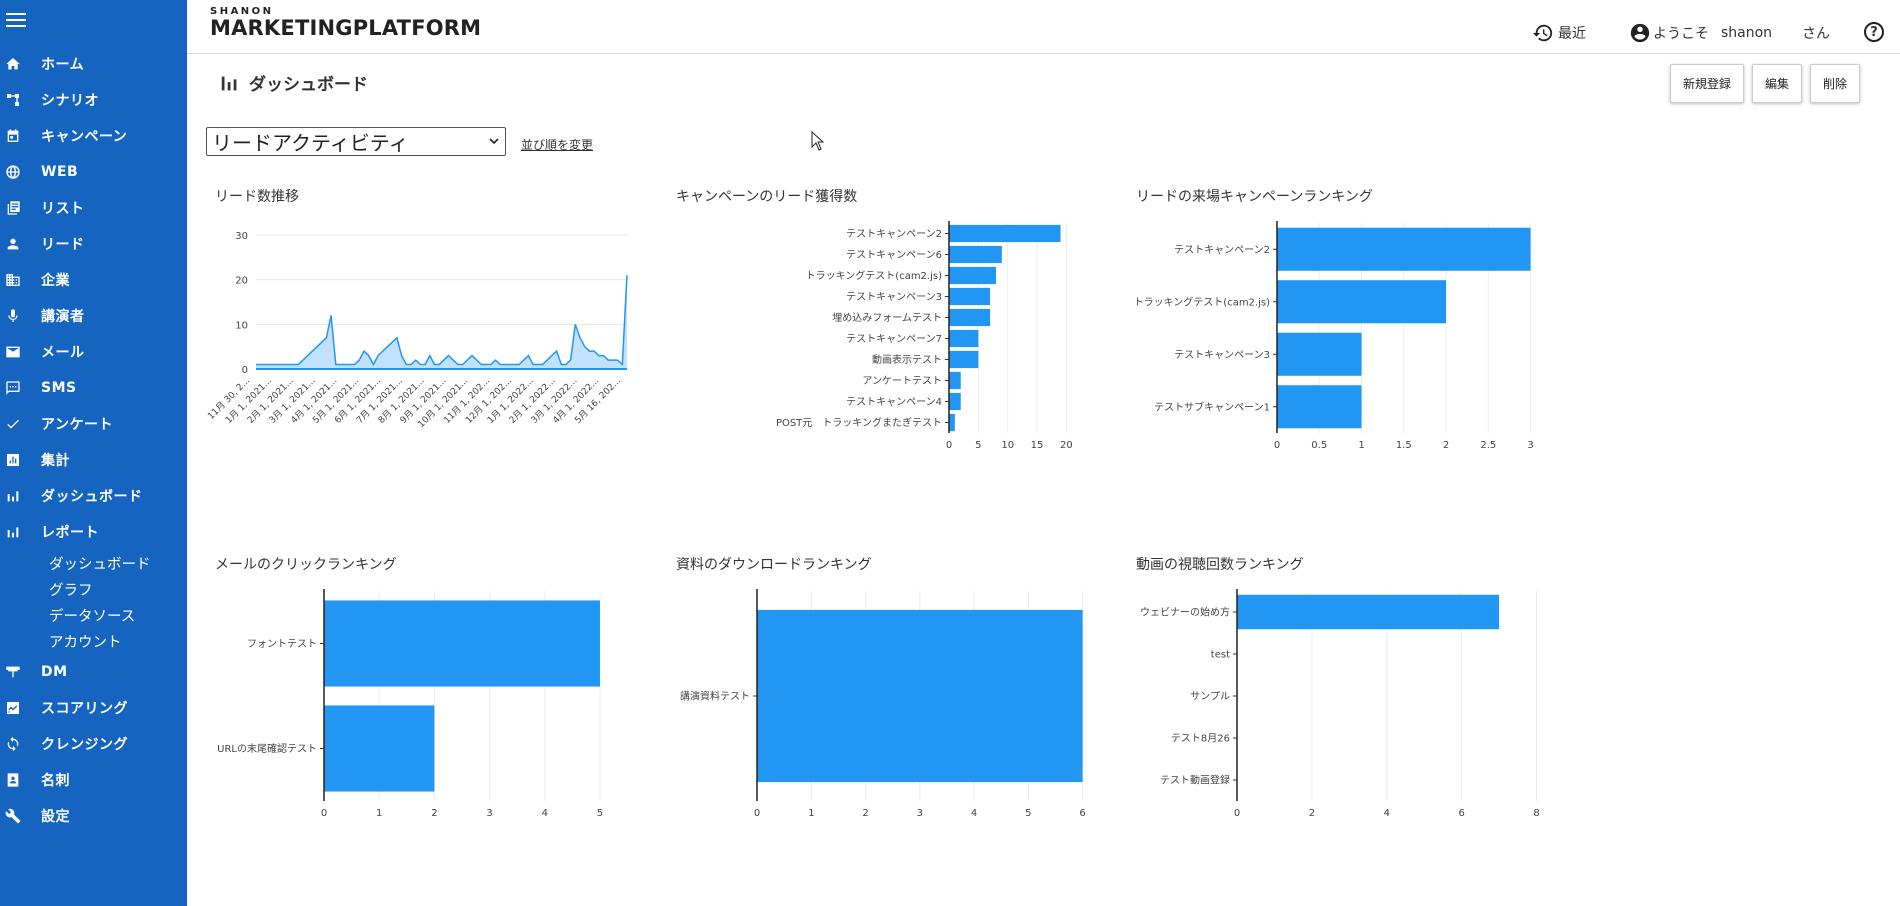 This screenshot has width=1900, height=906. What do you see at coordinates (874, 275) in the screenshot?
I see `category-label: トラッキングテスト(cam2.js)` at bounding box center [874, 275].